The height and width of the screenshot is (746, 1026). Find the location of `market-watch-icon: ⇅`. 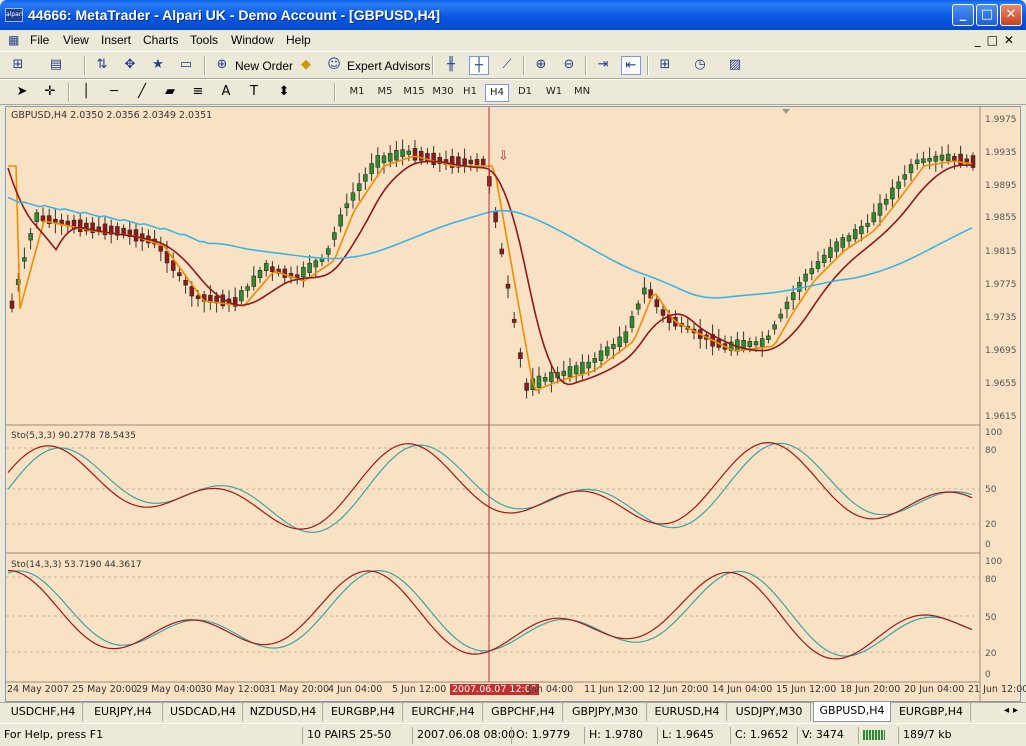

market-watch-icon: ⇅ is located at coordinates (102, 65).